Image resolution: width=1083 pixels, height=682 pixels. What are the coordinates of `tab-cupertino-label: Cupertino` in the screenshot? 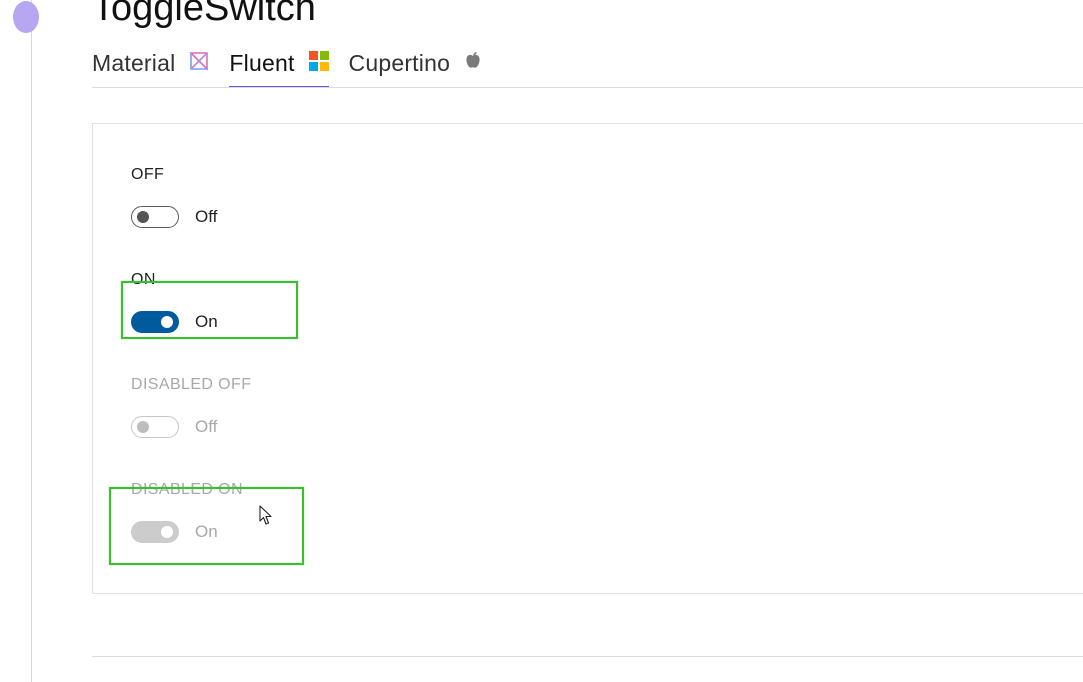 It's located at (399, 62).